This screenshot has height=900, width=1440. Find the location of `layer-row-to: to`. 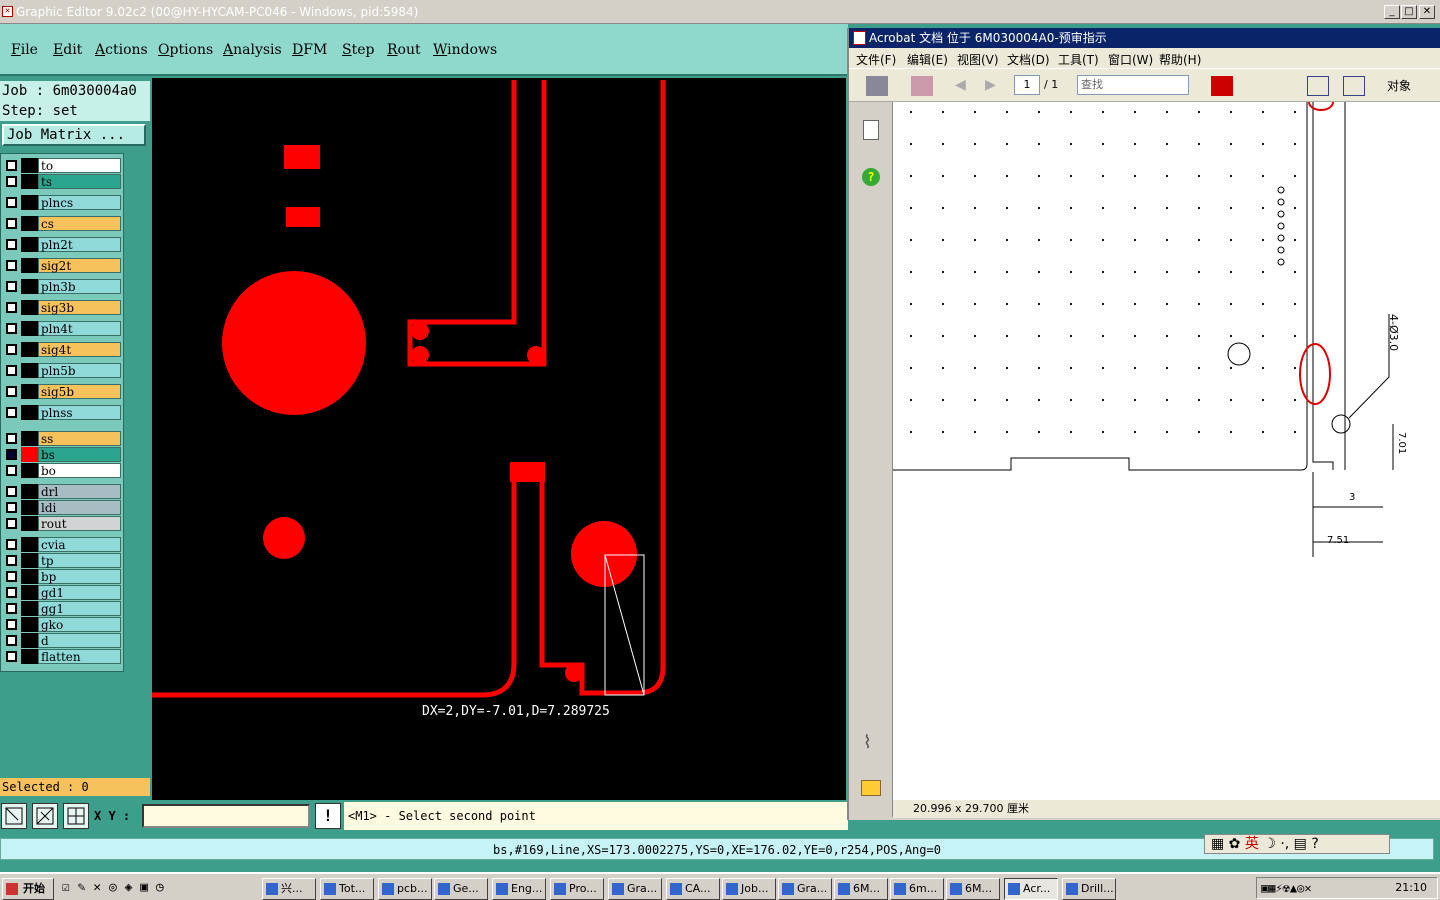

layer-row-to: to is located at coordinates (62, 165).